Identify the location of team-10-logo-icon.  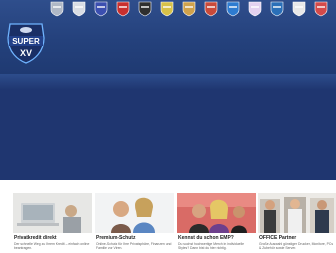
(255, 9).